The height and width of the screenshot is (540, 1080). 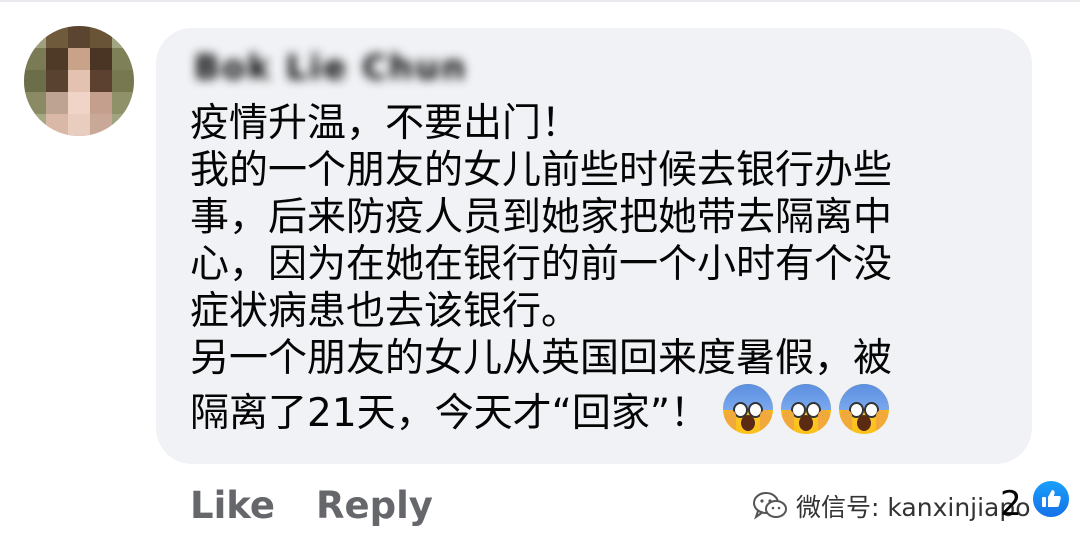 I want to click on like-reaction-badge, so click(x=1051, y=499).